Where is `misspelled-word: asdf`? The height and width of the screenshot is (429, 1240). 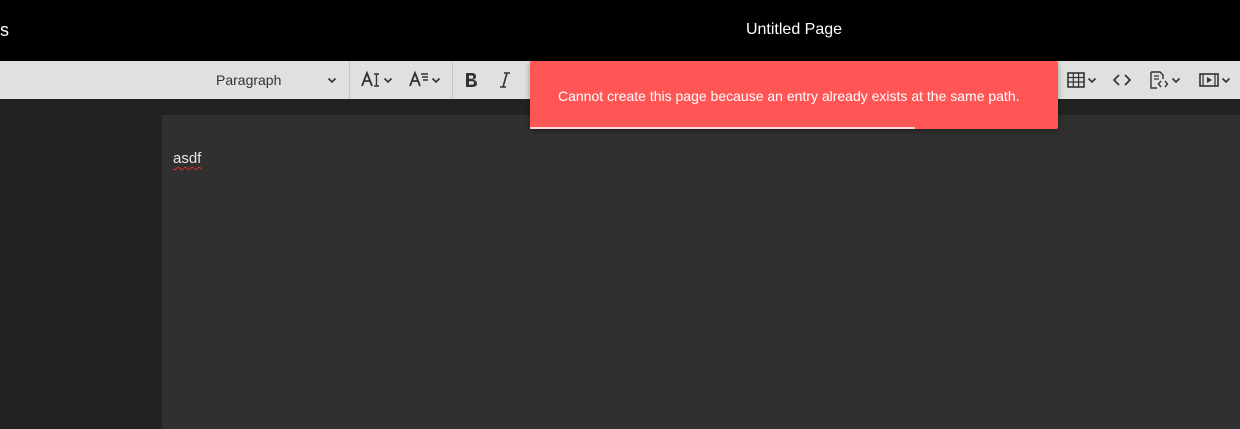 misspelled-word: asdf is located at coordinates (187, 158).